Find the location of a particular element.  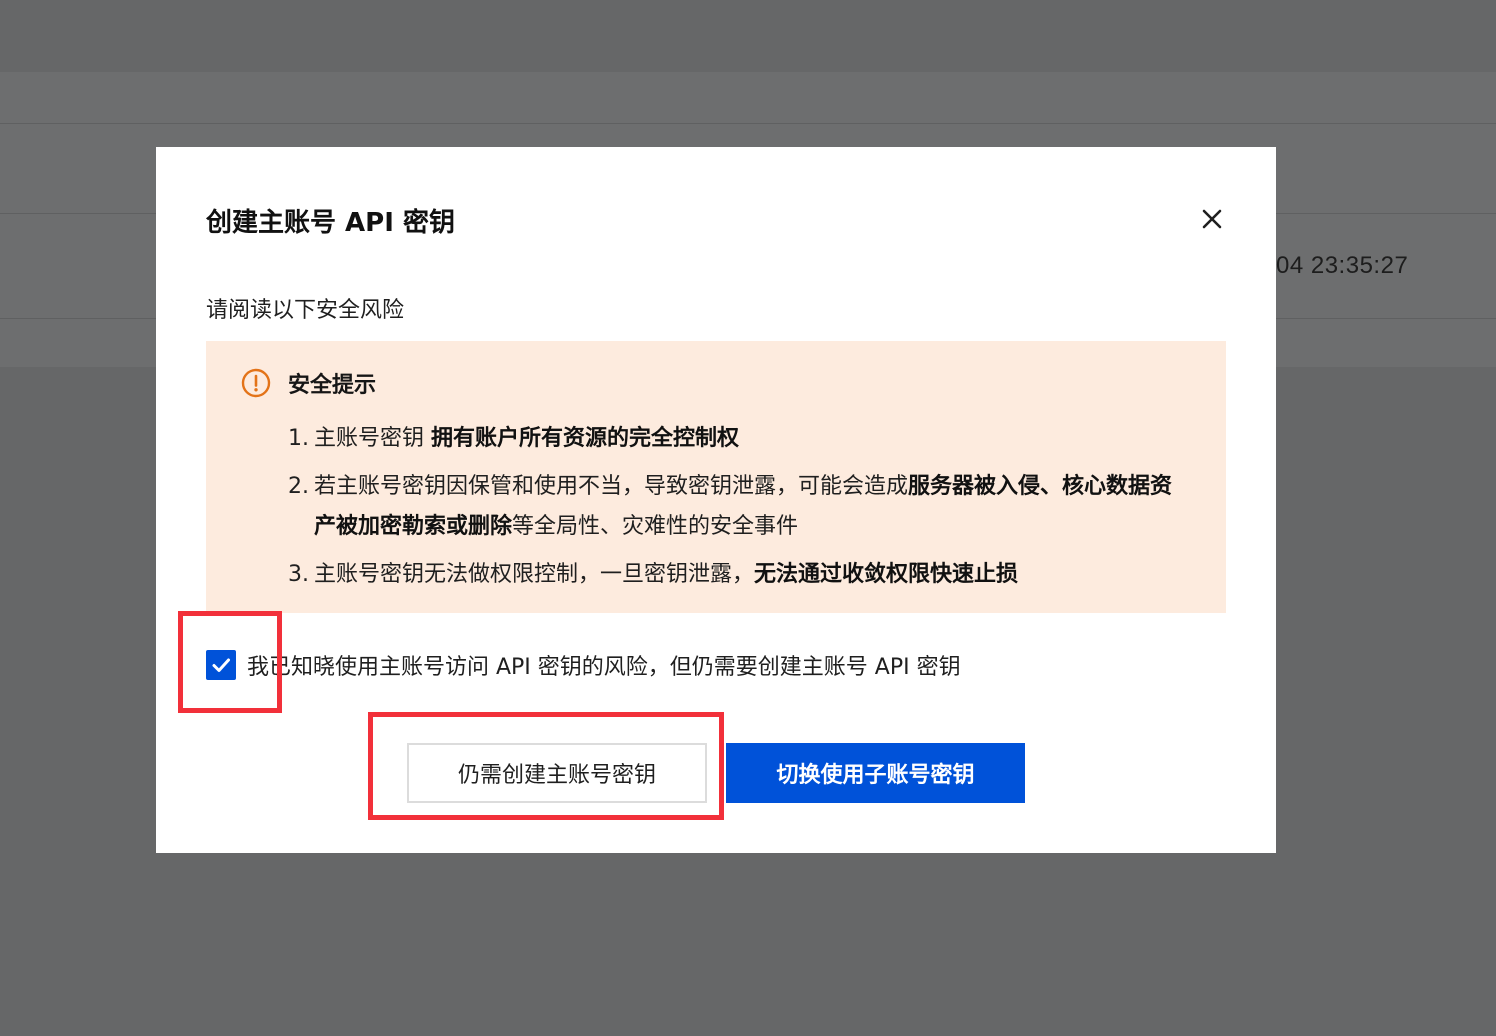

notice-item-text: 若主账号密钥因保管和使用不当，导致密钥泄露，可能会造成 is located at coordinates (611, 486).